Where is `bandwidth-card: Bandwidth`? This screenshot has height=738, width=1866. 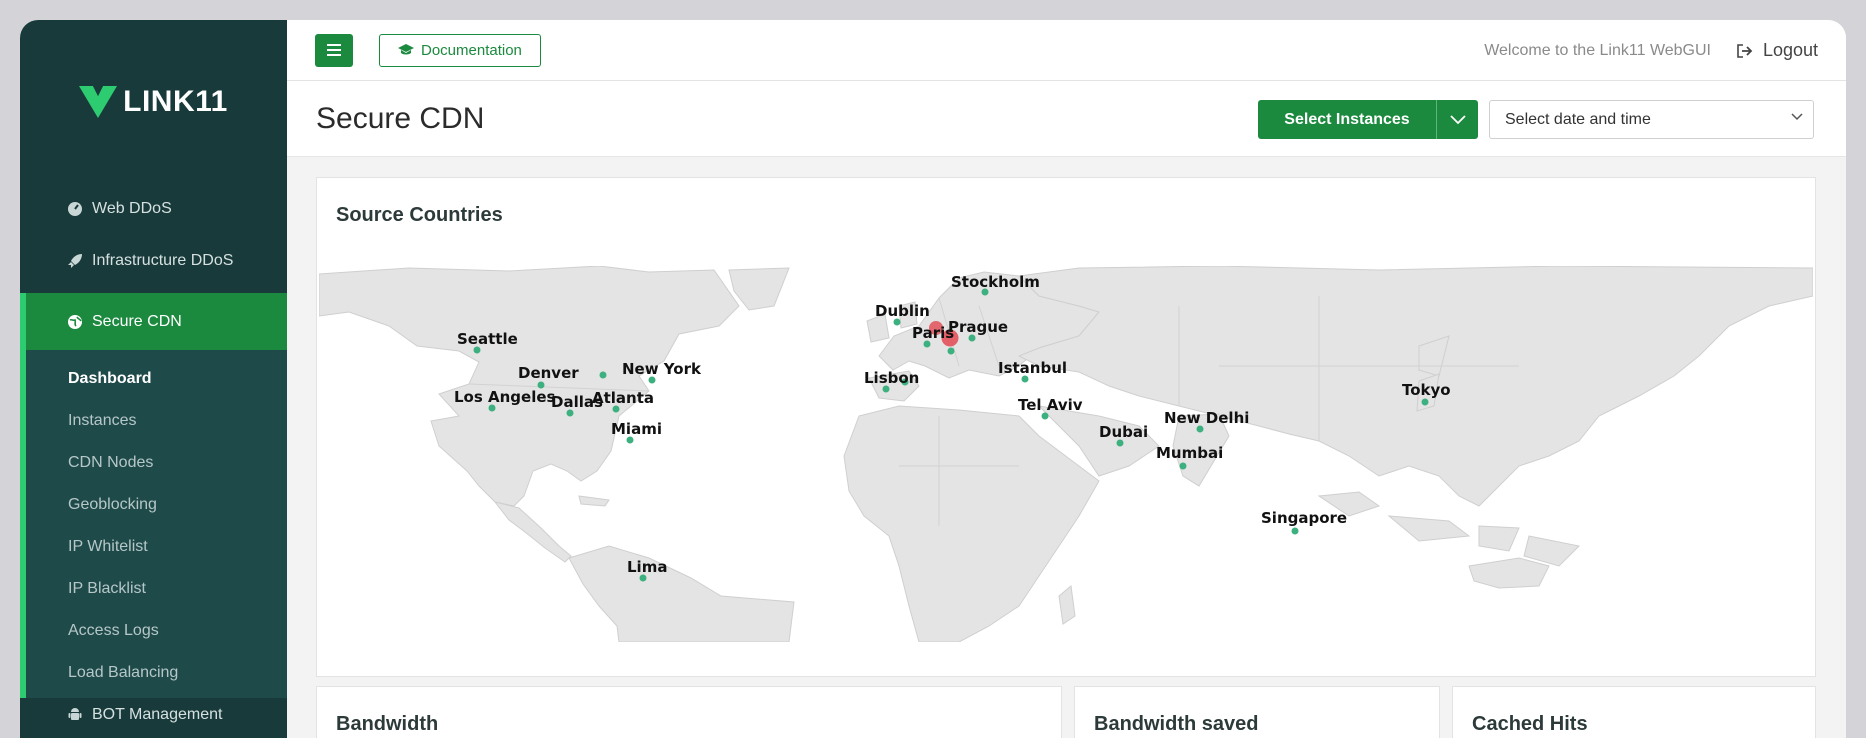 bandwidth-card: Bandwidth is located at coordinates (689, 712).